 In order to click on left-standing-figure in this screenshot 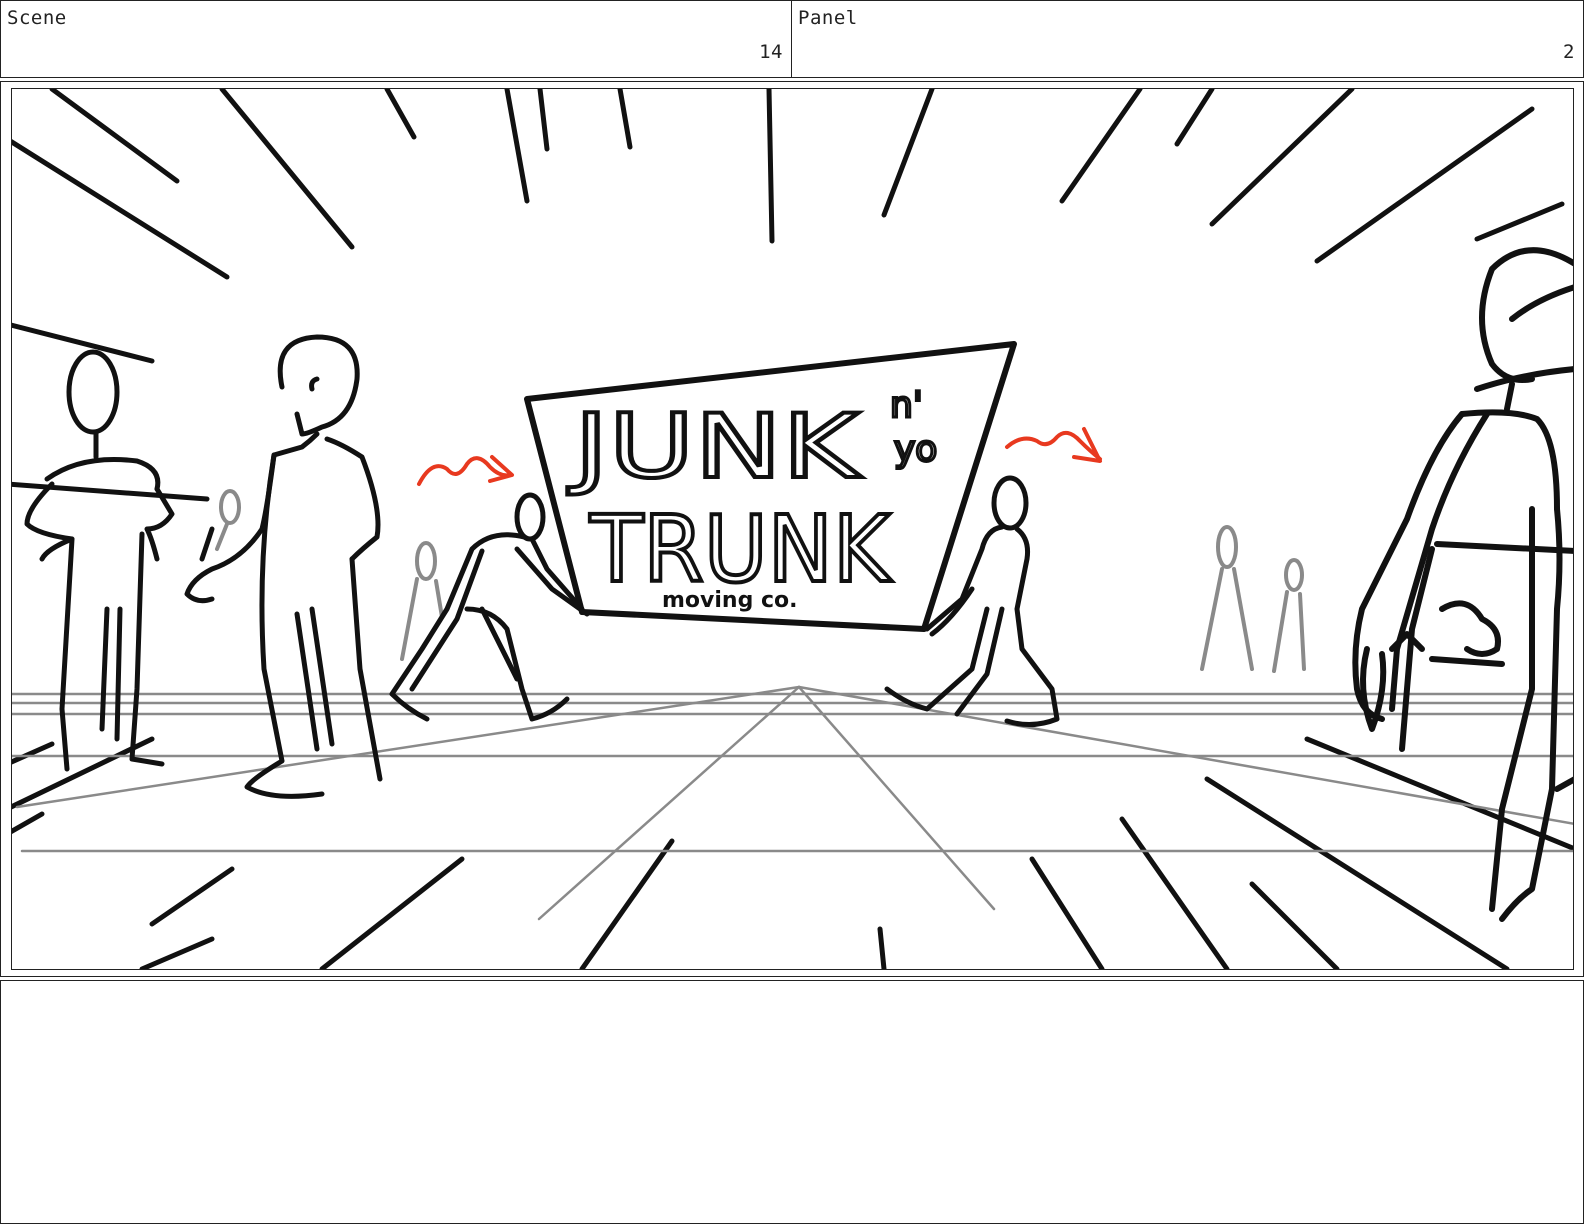, I will do `click(111, 560)`.